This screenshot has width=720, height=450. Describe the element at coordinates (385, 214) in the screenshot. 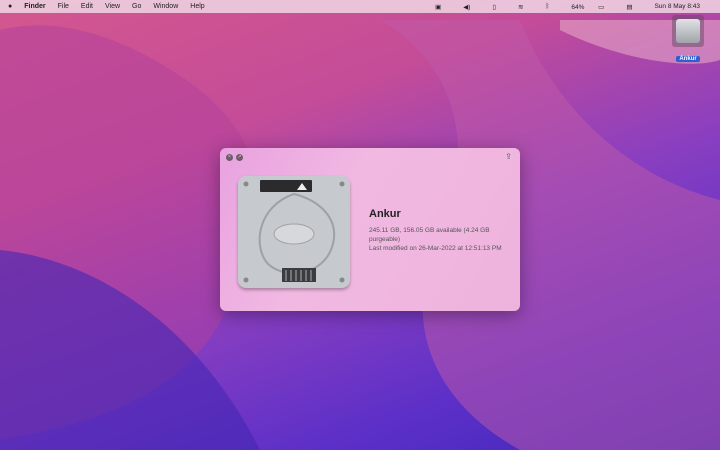

I see `disk-name: Ankur` at that location.